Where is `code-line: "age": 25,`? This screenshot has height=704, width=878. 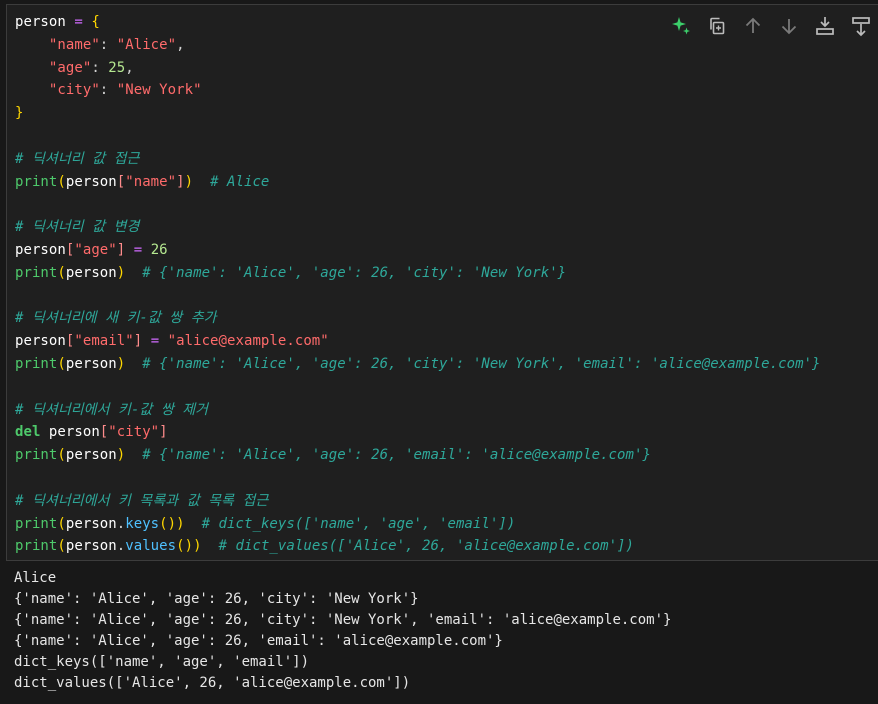
code-line: "age": 25, is located at coordinates (418, 68).